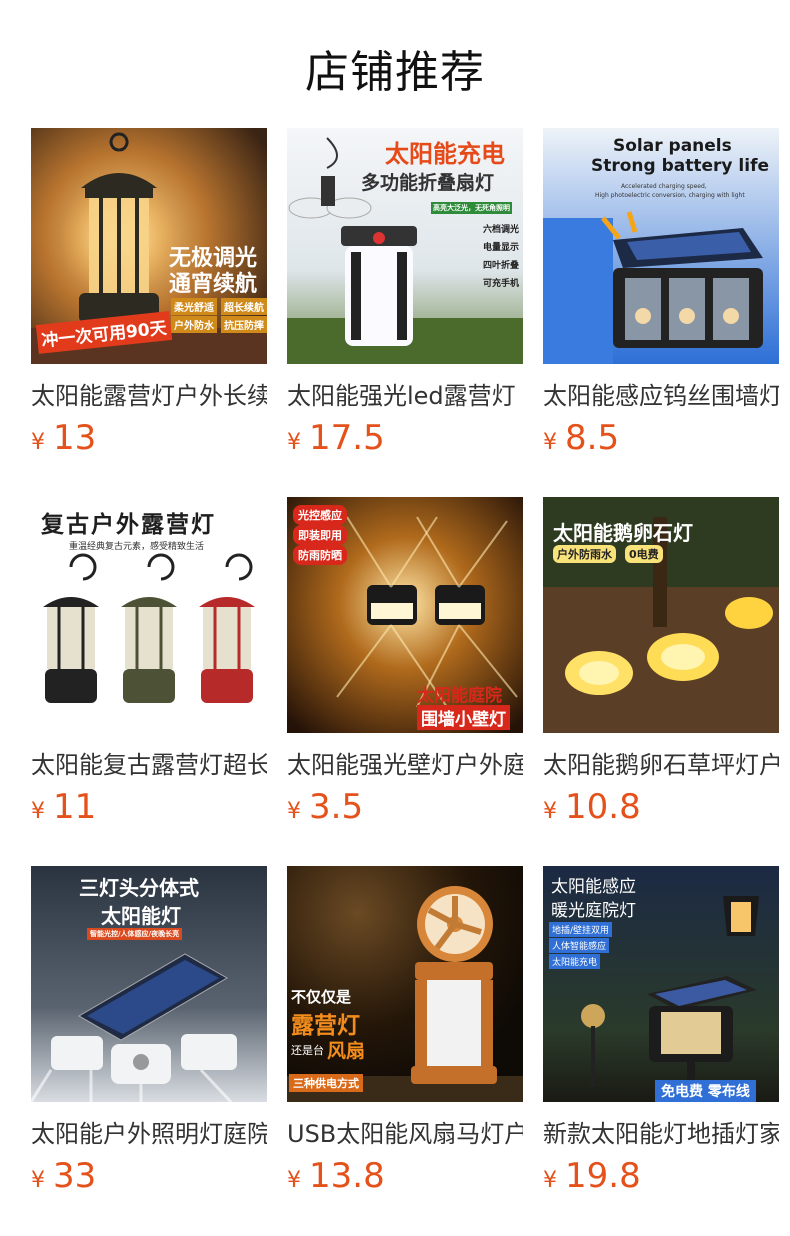  What do you see at coordinates (592, 438) in the screenshot?
I see `price-value: 8.5` at bounding box center [592, 438].